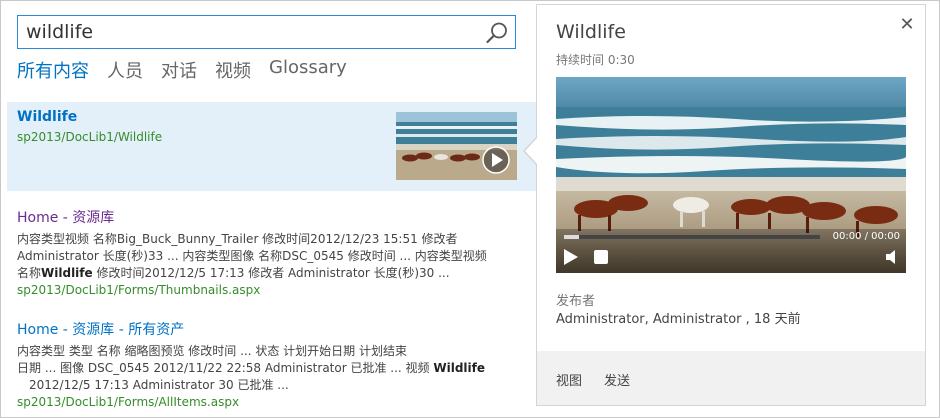 The height and width of the screenshot is (418, 940). I want to click on summary-line: 内容类型 类型 名称 缩略图预览 修改时间 ... 状态 计划开始日期 计划结束, so click(212, 351).